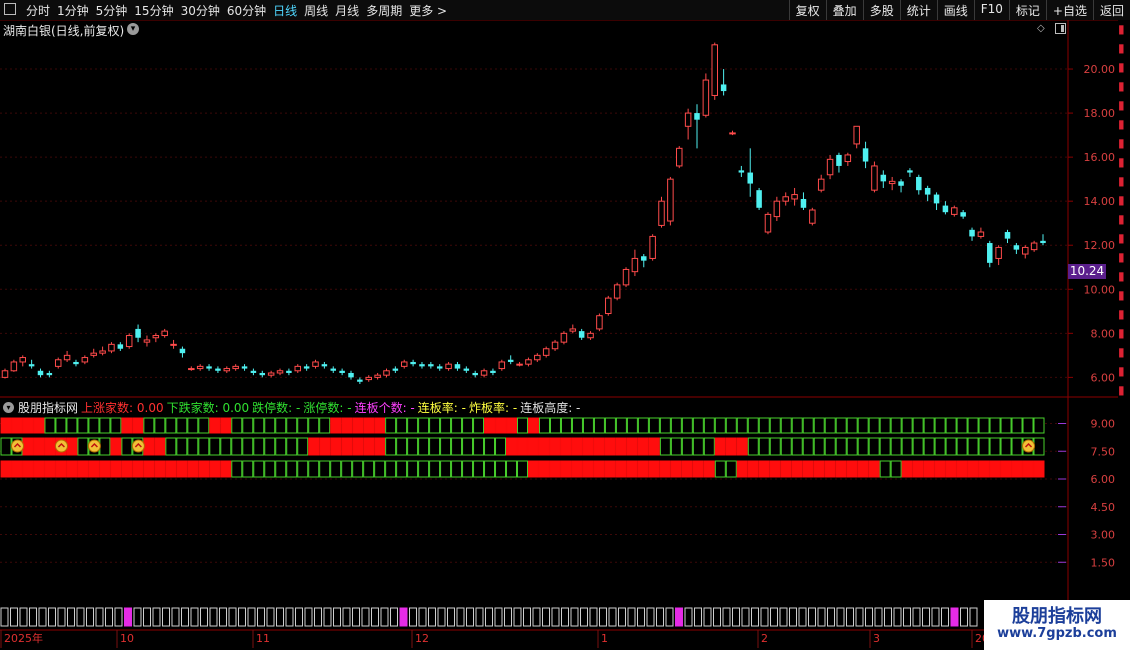 The height and width of the screenshot is (650, 1130). I want to click on title-dropdown-icon: ▾, so click(133, 29).